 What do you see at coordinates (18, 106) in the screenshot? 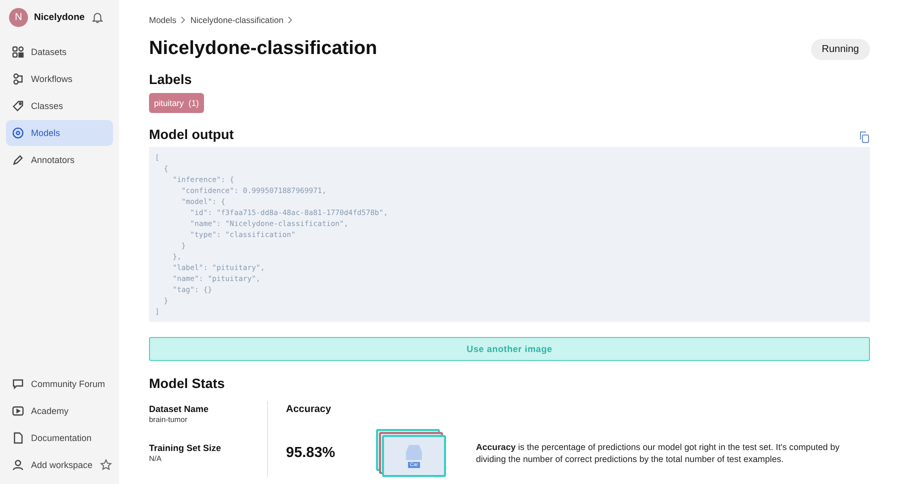
I see `tag-icon` at bounding box center [18, 106].